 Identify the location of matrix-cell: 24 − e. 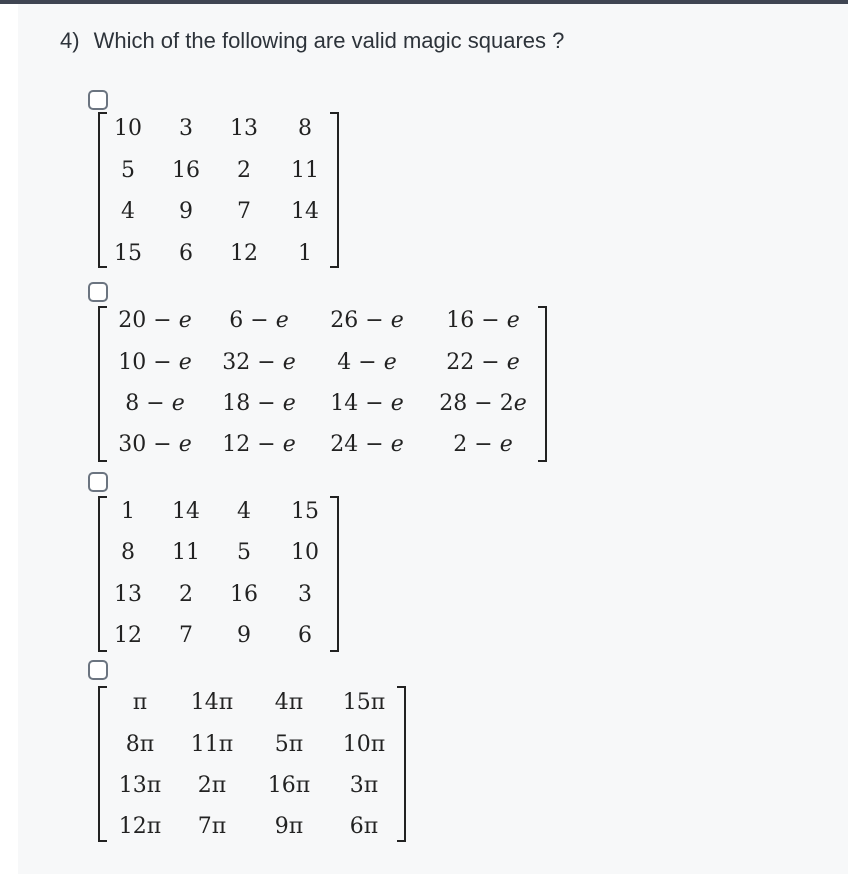
(367, 444).